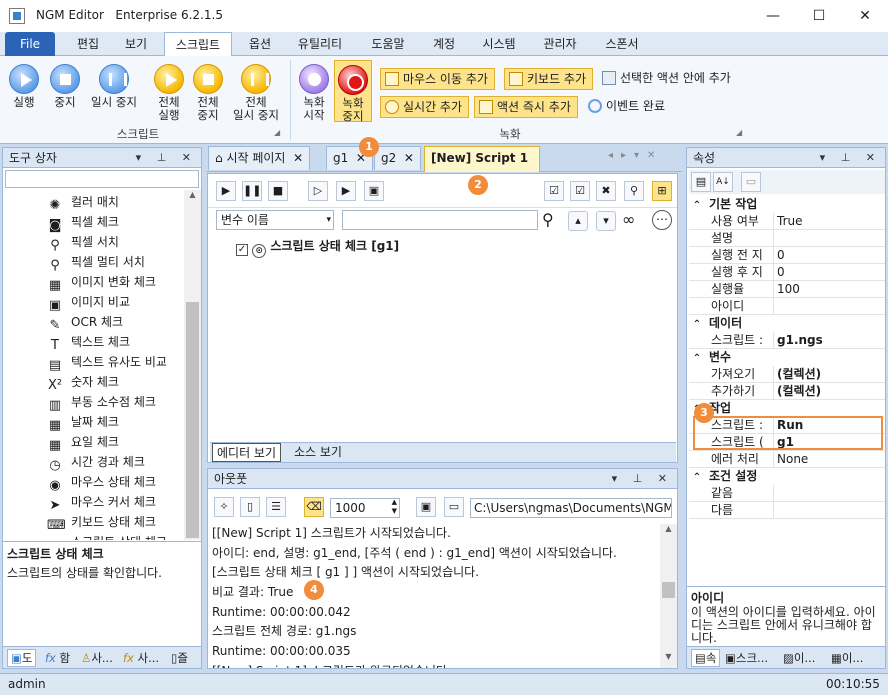 This screenshot has width=888, height=695. Describe the element at coordinates (374, 191) in the screenshot. I see `editor-run-sel-icon: ▣` at that location.